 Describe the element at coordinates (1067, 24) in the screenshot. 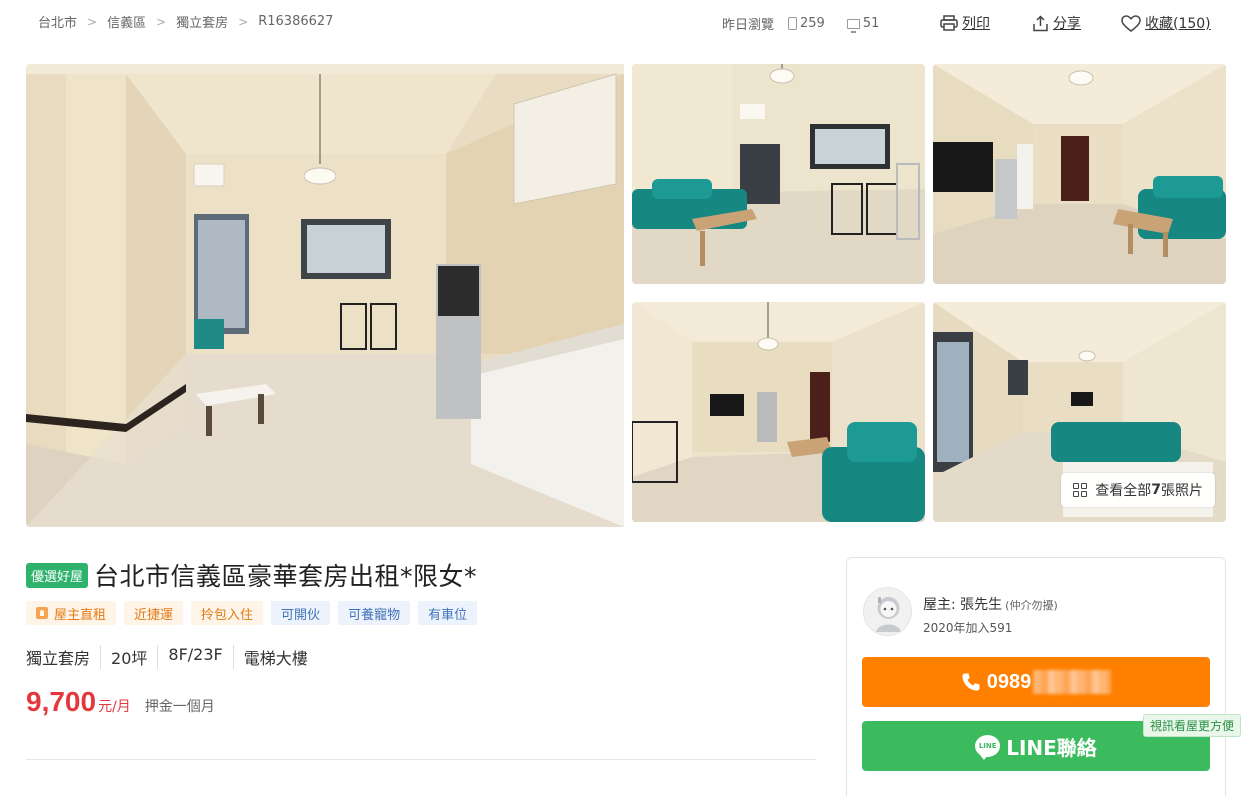

I see `share-label: 分享` at that location.